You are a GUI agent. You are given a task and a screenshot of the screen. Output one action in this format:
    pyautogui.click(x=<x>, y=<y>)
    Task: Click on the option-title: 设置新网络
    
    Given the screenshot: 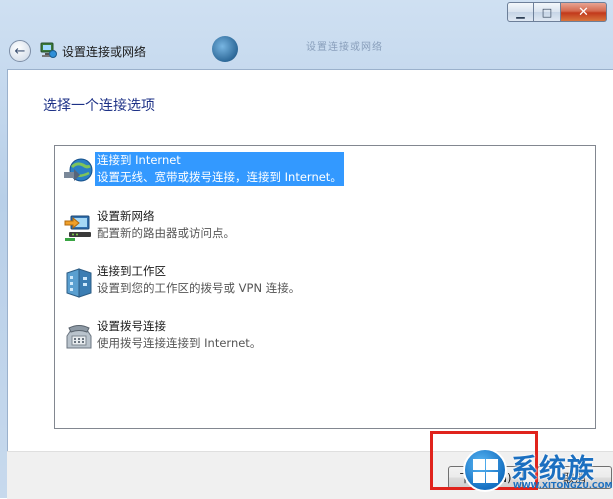 What is the action you would take?
    pyautogui.click(x=126, y=216)
    